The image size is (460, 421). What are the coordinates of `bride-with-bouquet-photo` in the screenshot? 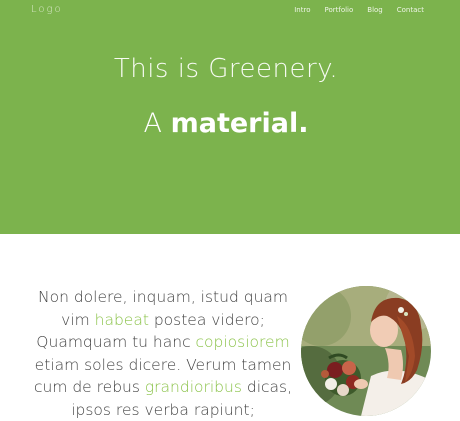 It's located at (366, 351).